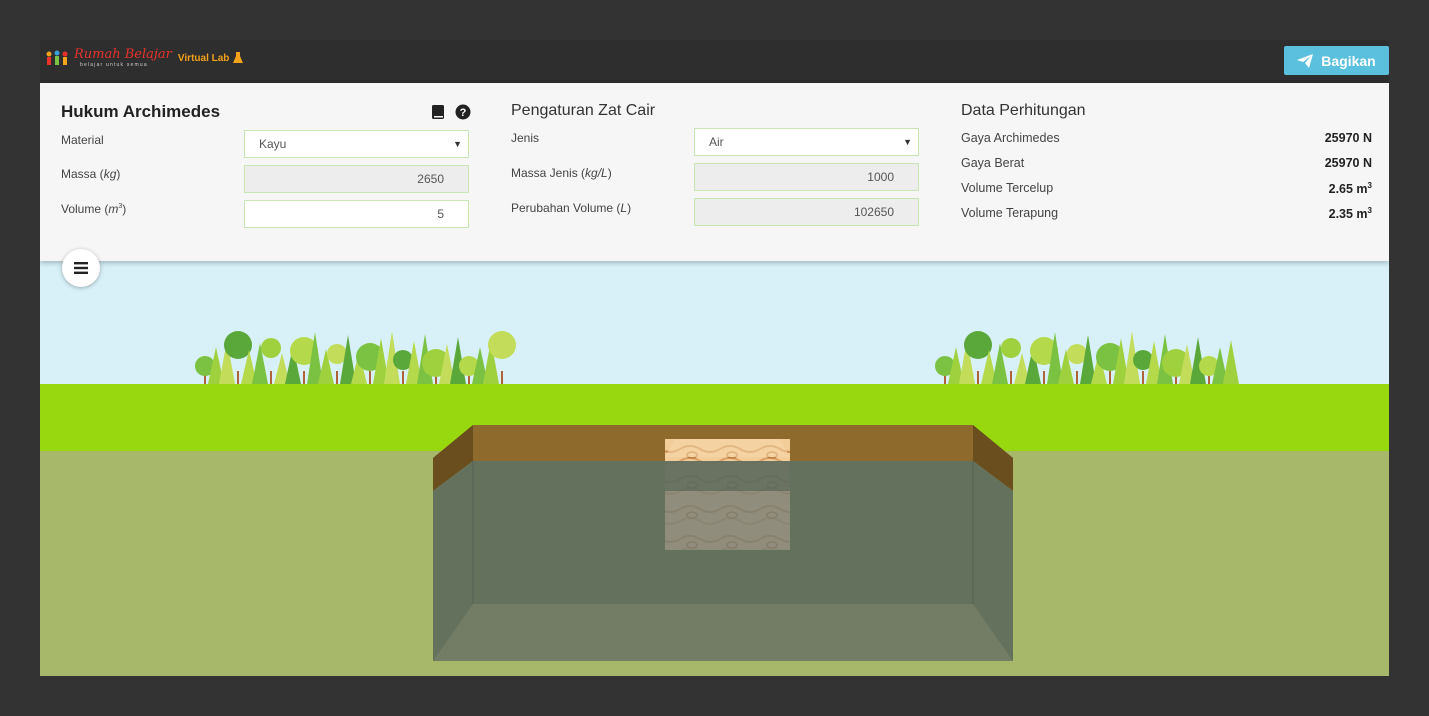  I want to click on book-icon, so click(438, 112).